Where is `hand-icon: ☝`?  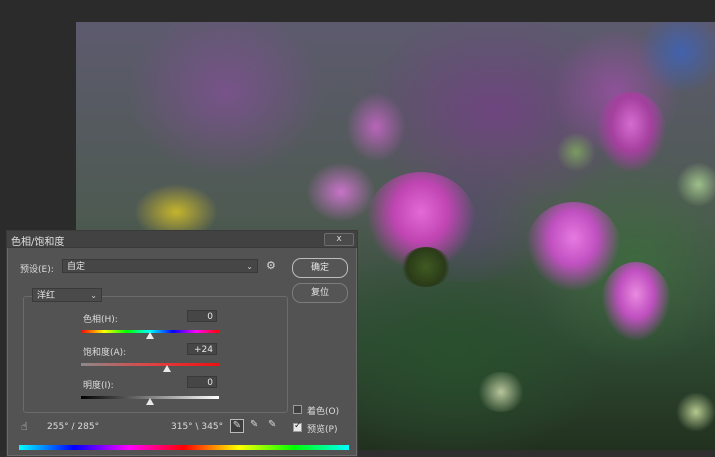
hand-icon: ☝ is located at coordinates (24, 426).